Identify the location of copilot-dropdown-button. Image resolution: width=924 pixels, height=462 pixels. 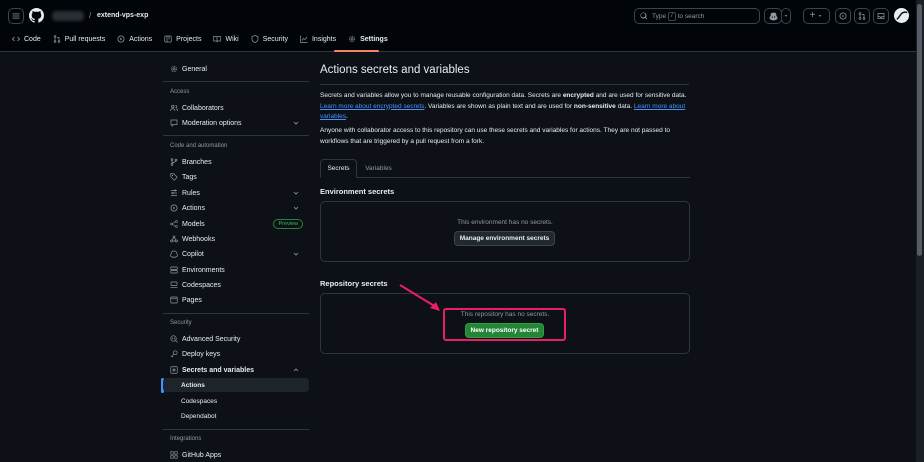
(786, 16).